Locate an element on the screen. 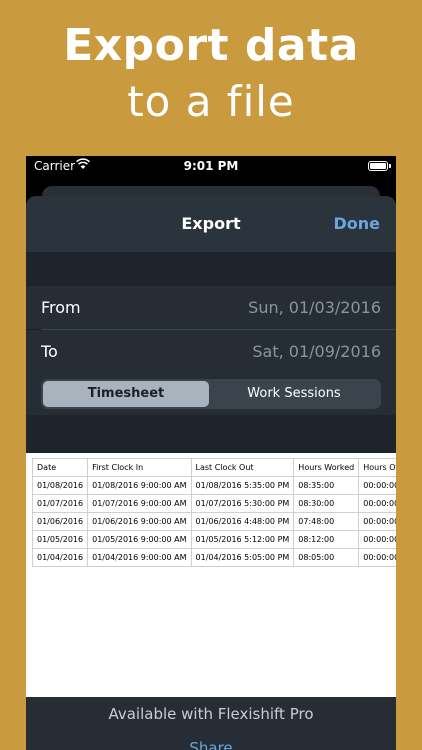 The height and width of the screenshot is (750, 422). table-cell: 01/07/2016 5:30:00 PM is located at coordinates (242, 503).